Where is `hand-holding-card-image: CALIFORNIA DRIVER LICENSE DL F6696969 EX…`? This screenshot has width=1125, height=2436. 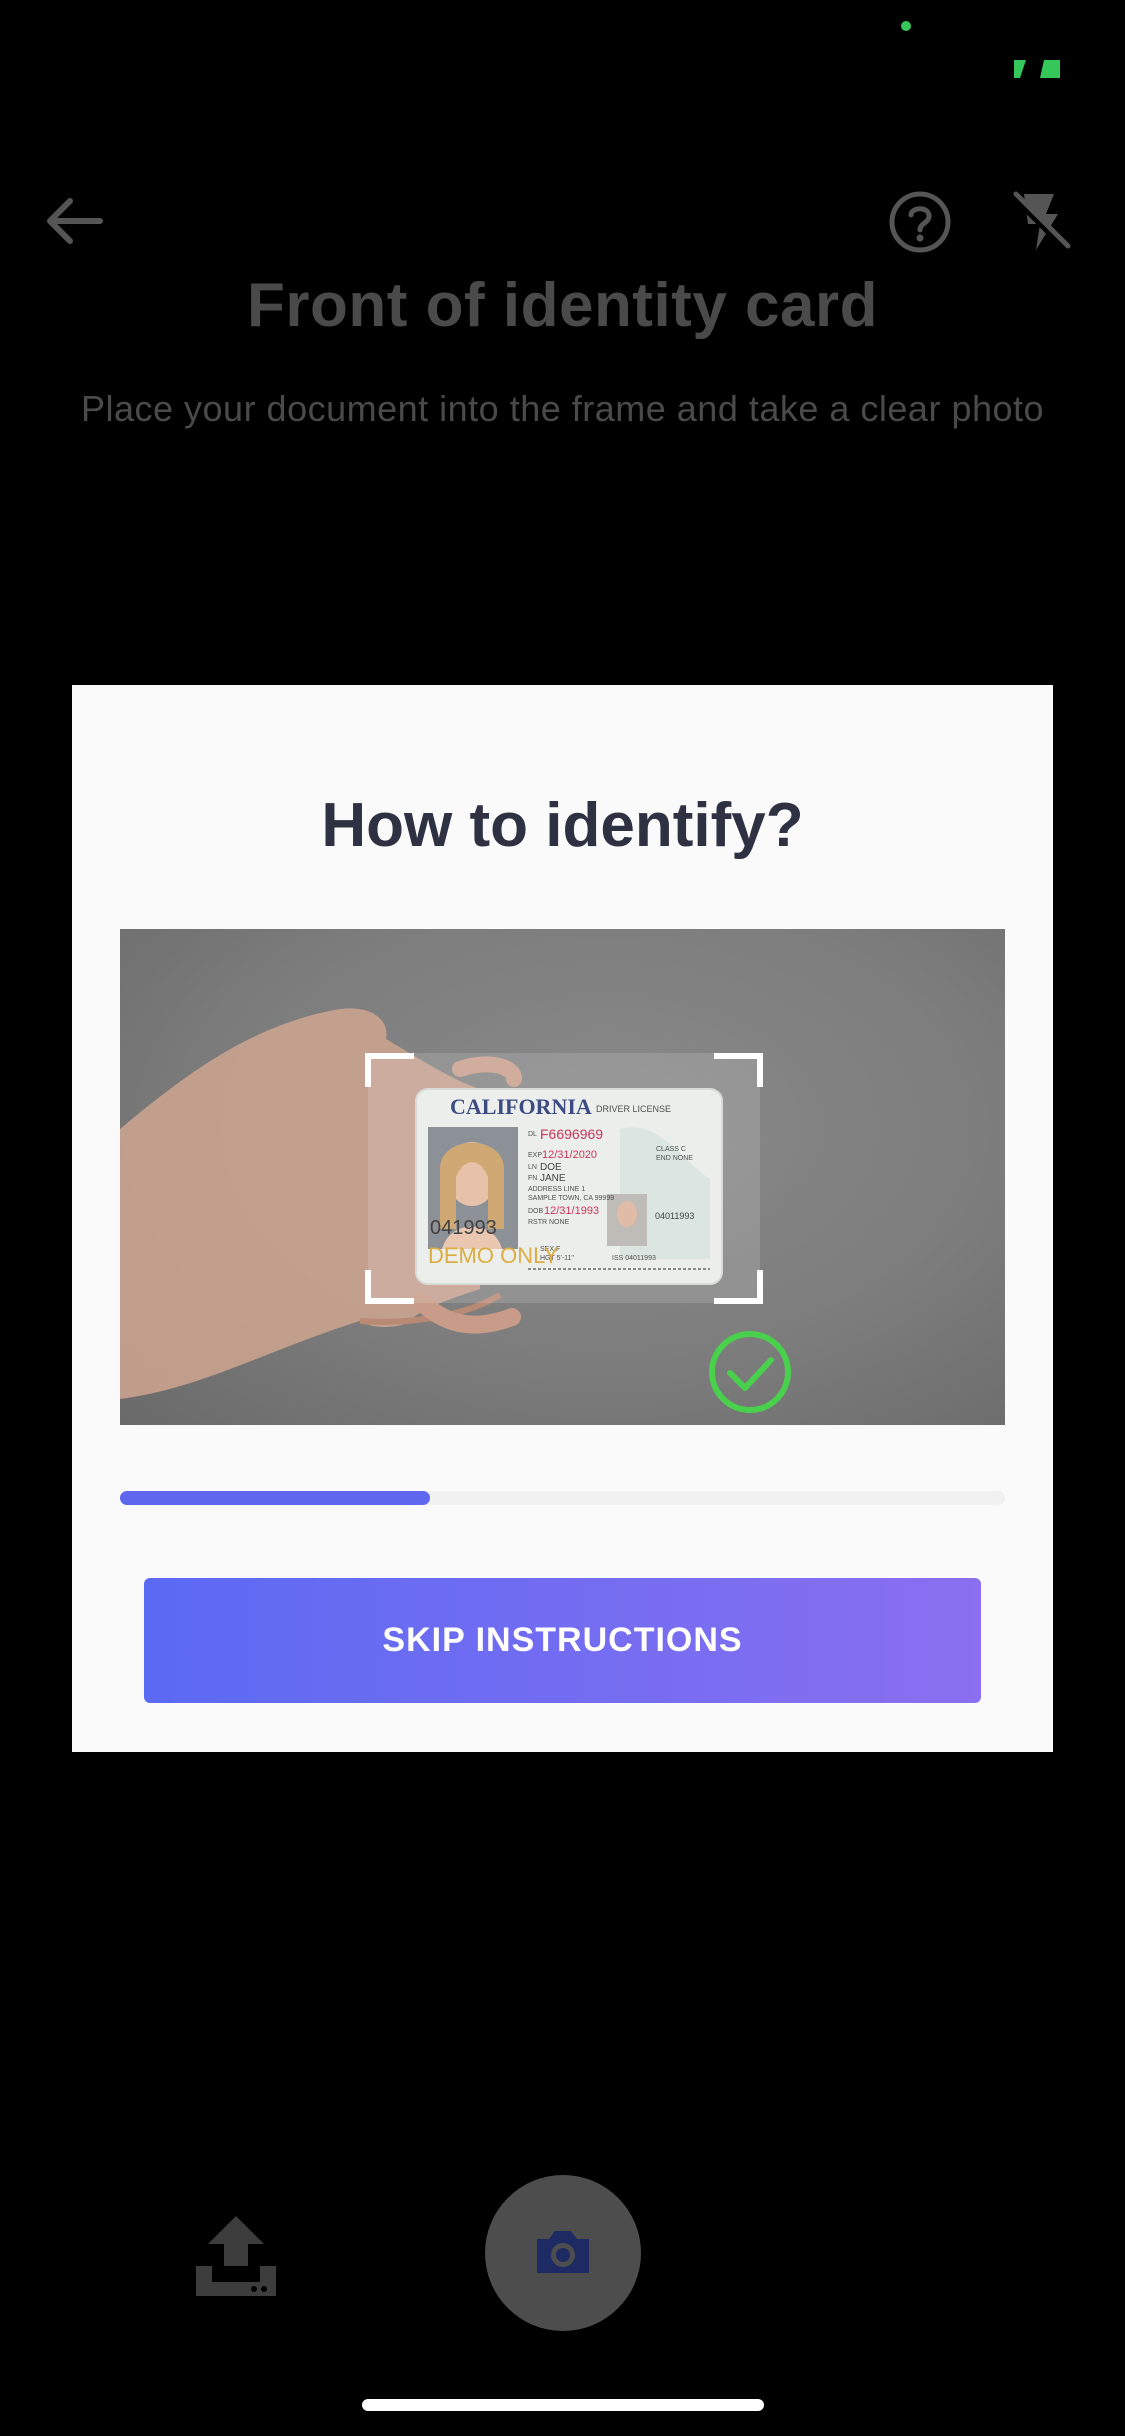
hand-holding-card-image: CALIFORNIA DRIVER LICENSE DL F6696969 EX… is located at coordinates (455, 1210).